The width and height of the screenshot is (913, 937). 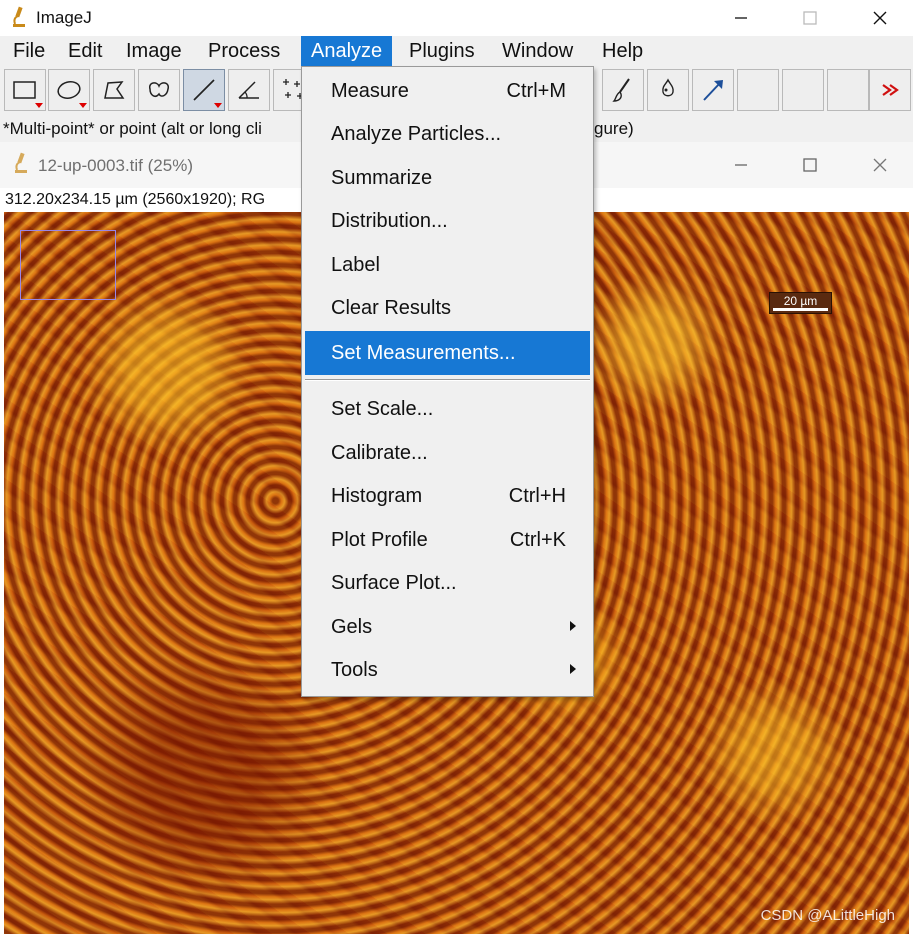 What do you see at coordinates (447, 497) in the screenshot?
I see `menu-item-histogram: Histogram Ctrl+H` at bounding box center [447, 497].